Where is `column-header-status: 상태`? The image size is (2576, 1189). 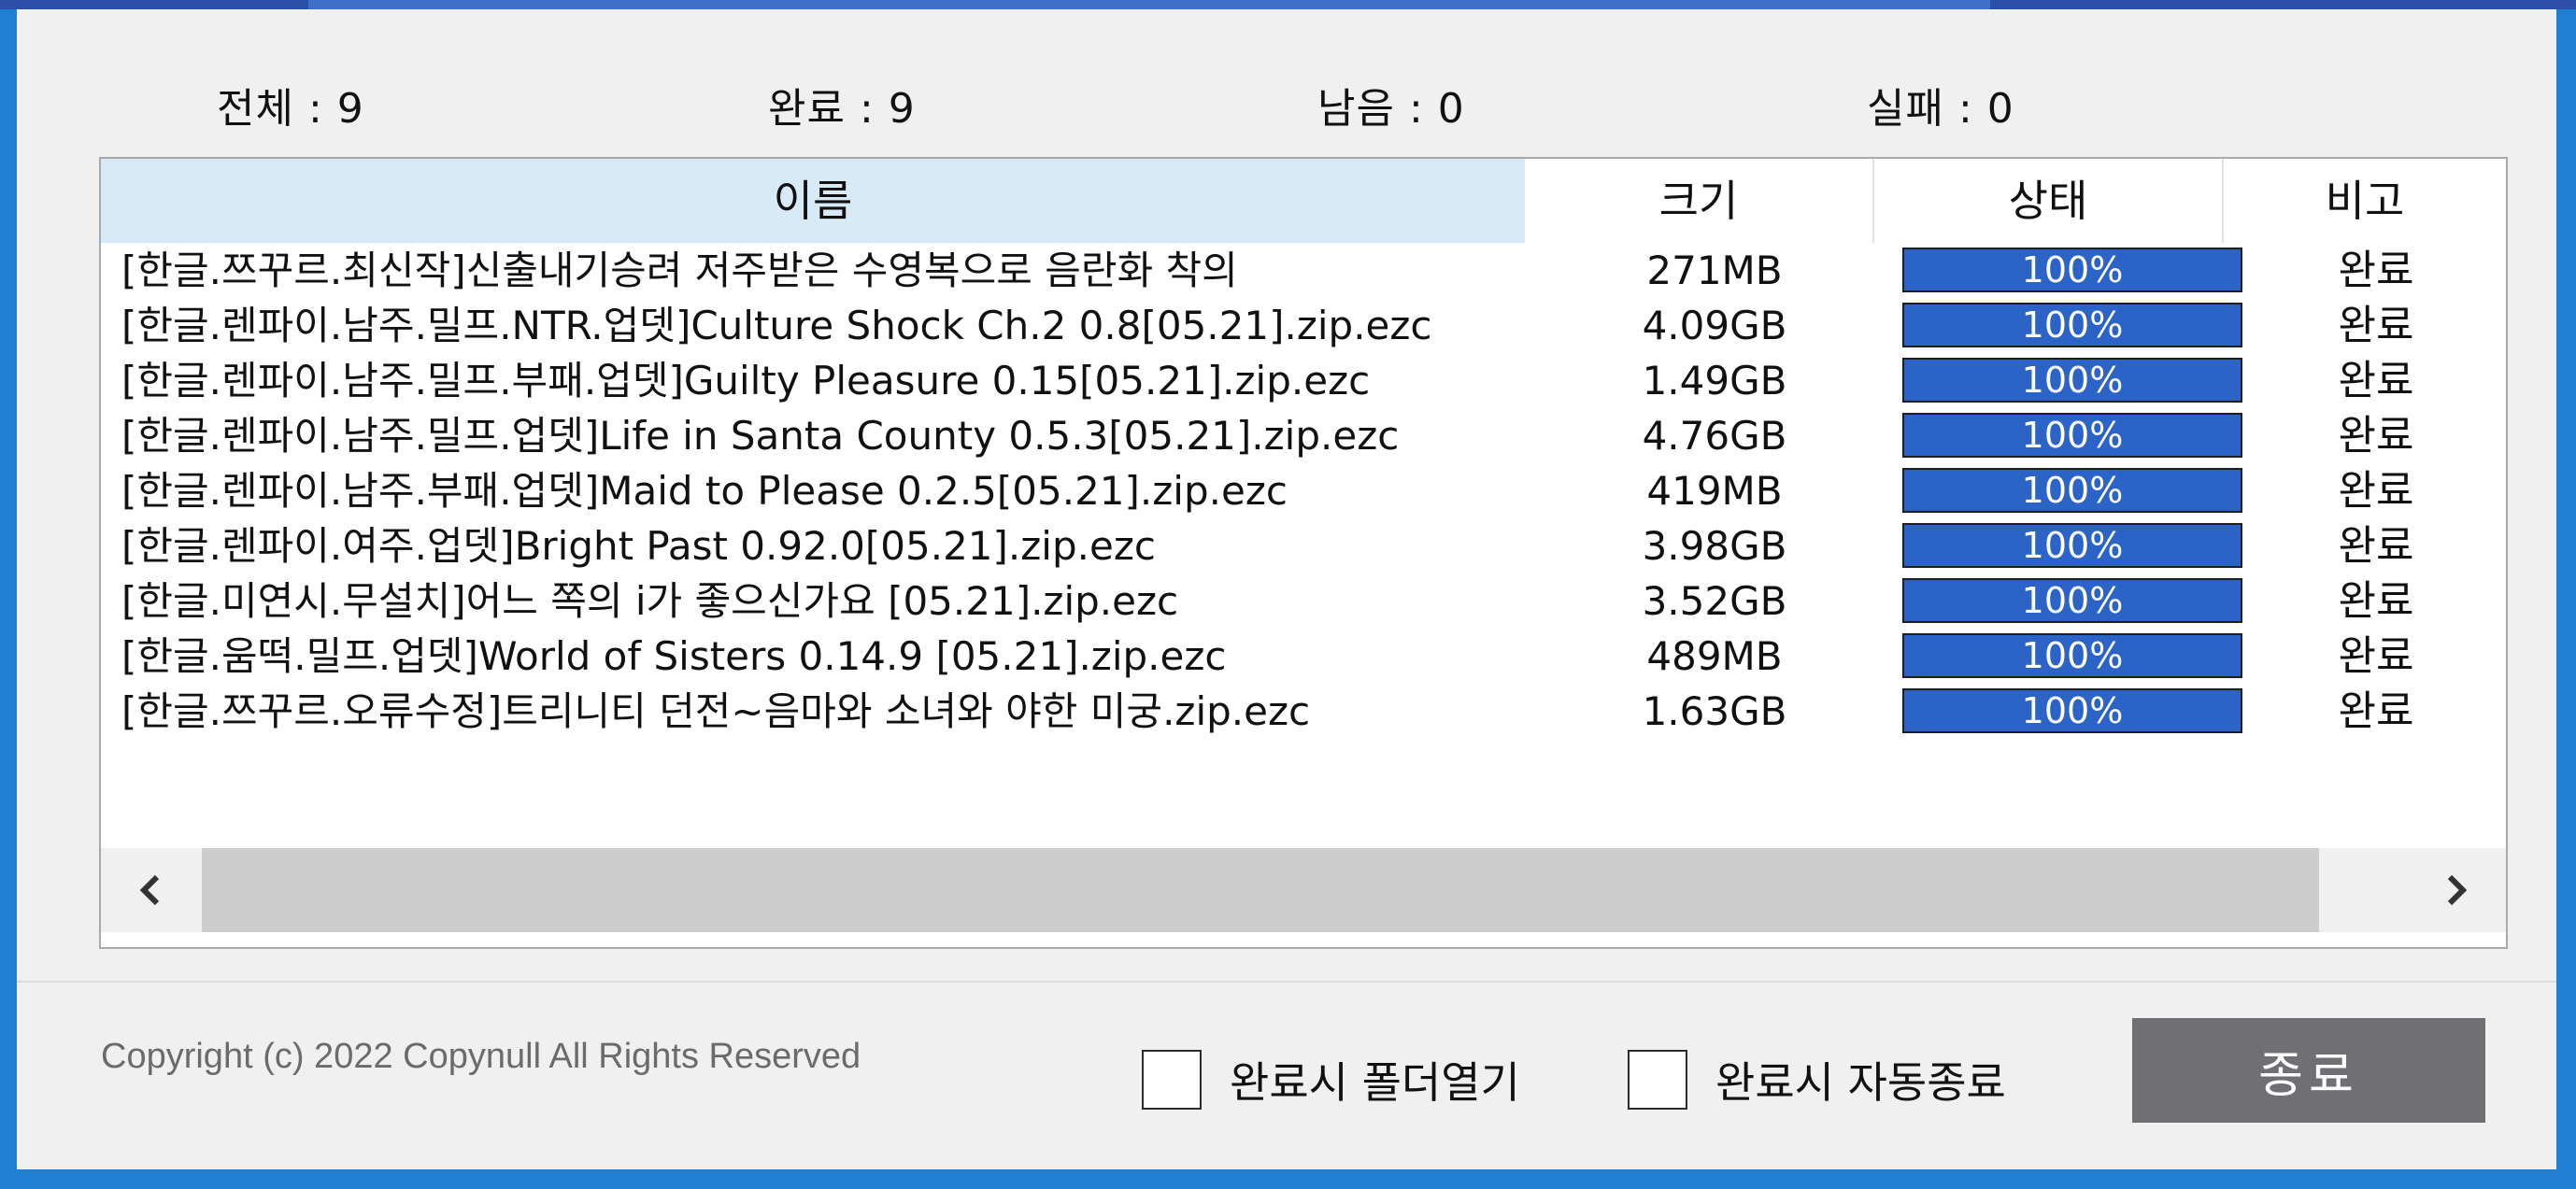
column-header-status: 상태 is located at coordinates (2048, 201).